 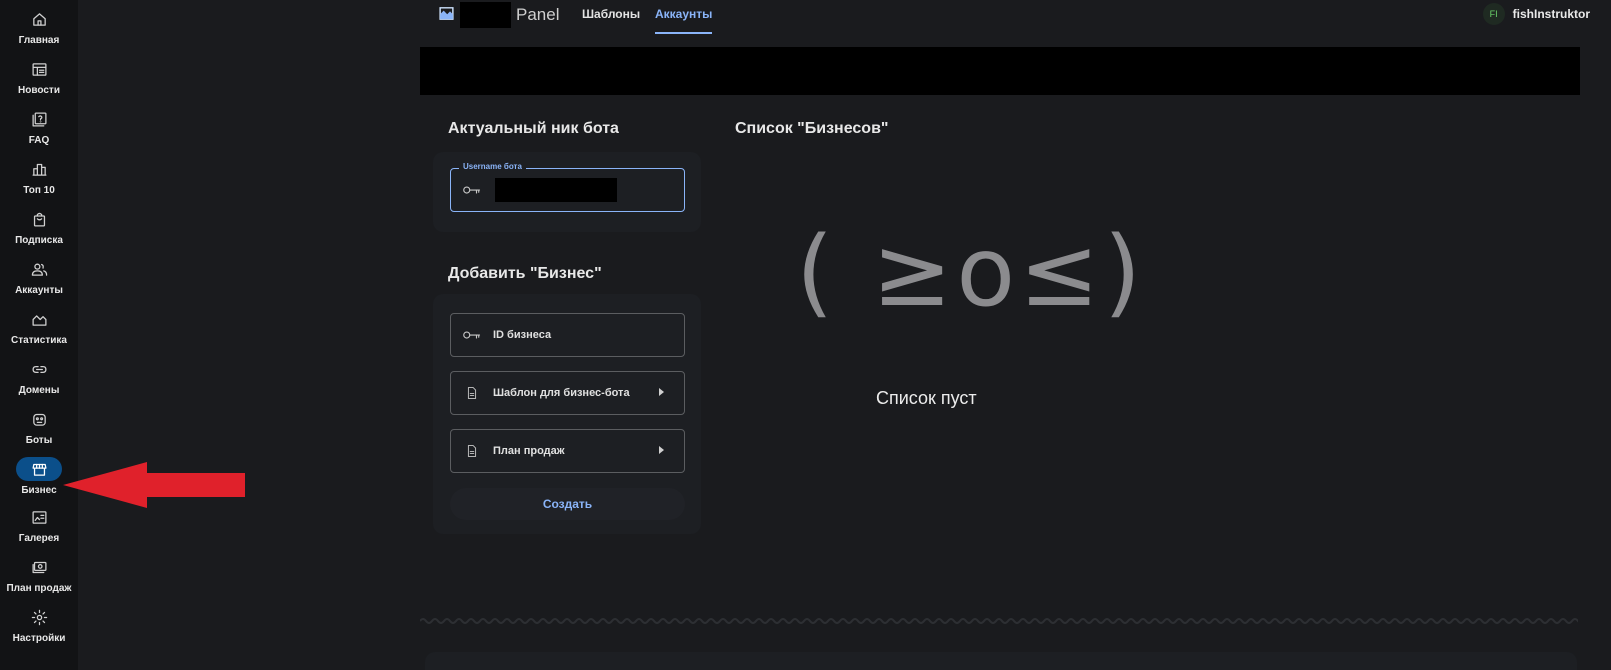 What do you see at coordinates (533, 128) in the screenshot?
I see `bot-section-title: Актуальный ник бота` at bounding box center [533, 128].